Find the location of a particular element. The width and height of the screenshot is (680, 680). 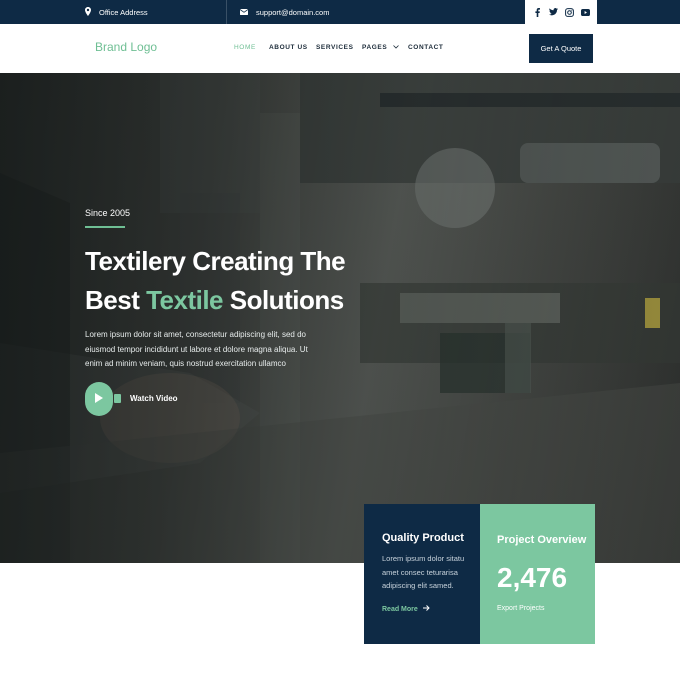

instagram-icon is located at coordinates (569, 12).